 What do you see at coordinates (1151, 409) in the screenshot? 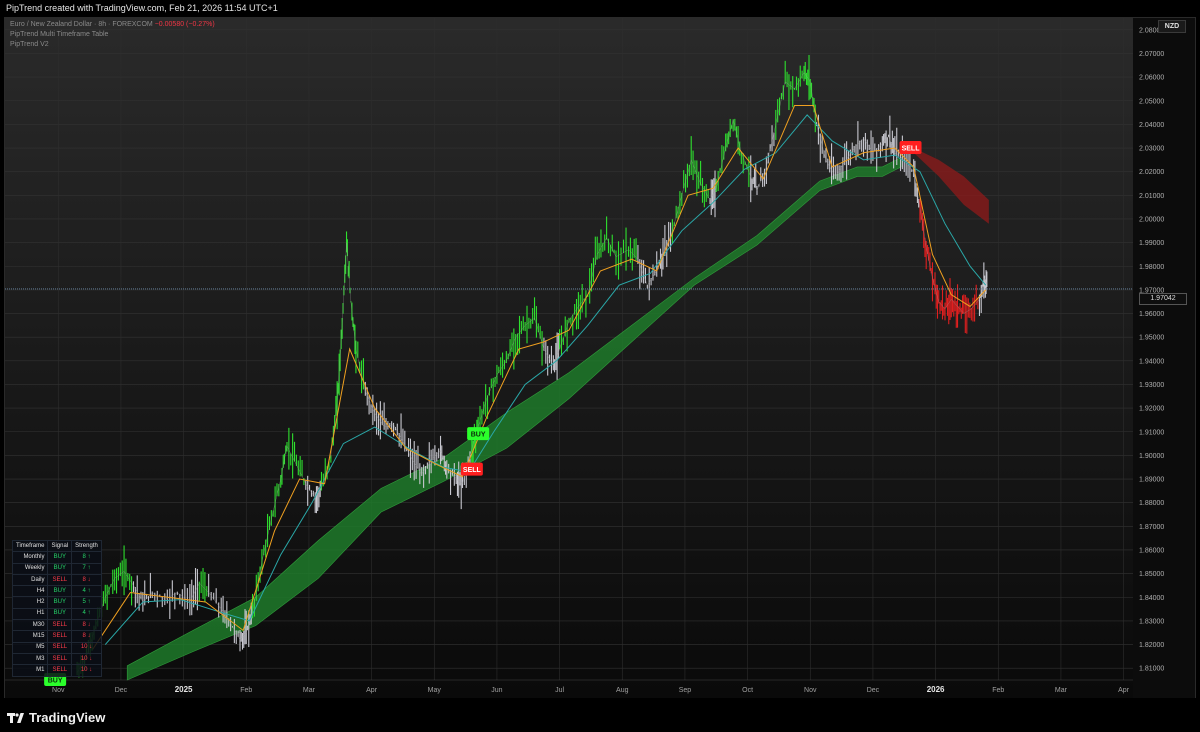
I see `y-tick-label: 1.92000` at bounding box center [1151, 409].